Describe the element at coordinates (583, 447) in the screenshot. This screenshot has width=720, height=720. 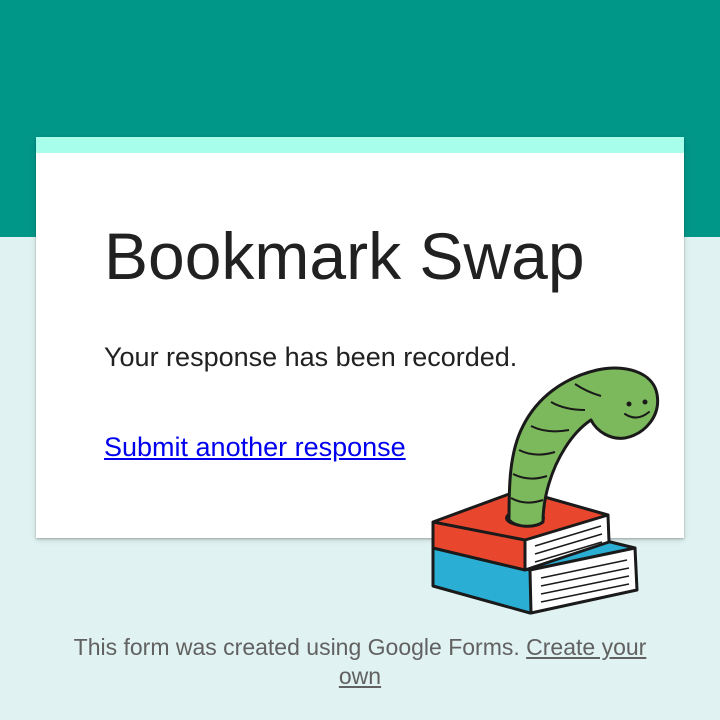
I see `worm` at that location.